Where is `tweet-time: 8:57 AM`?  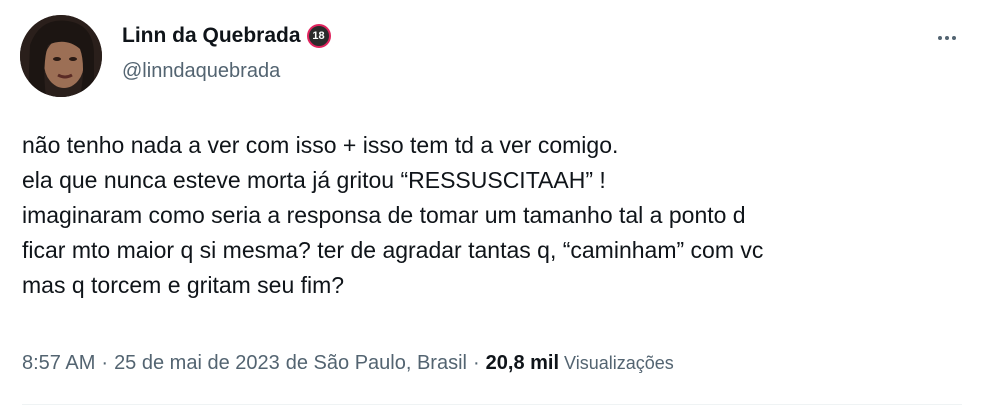
tweet-time: 8:57 AM is located at coordinates (58, 363).